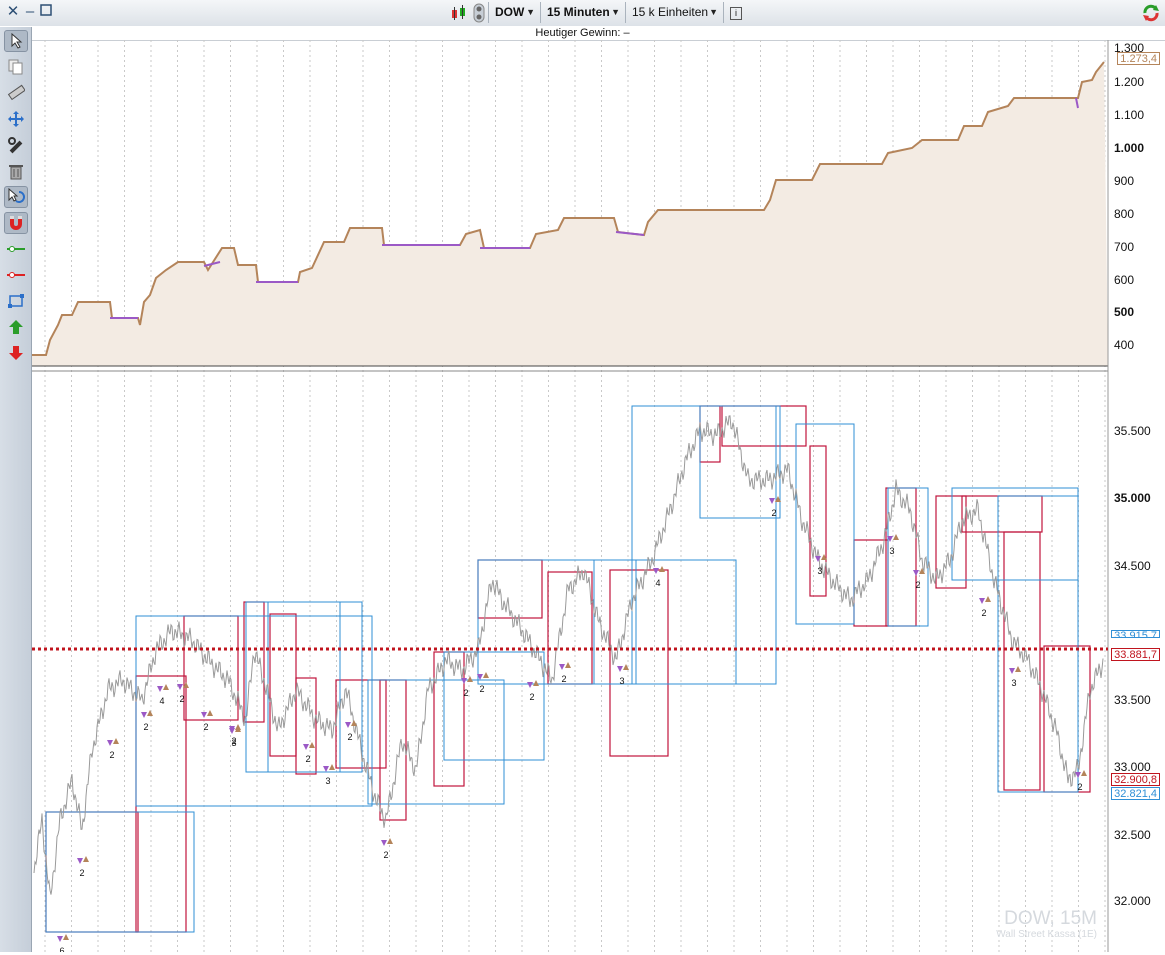  Describe the element at coordinates (1132, 566) in the screenshot. I see `price-tick-label: 34.500` at that location.